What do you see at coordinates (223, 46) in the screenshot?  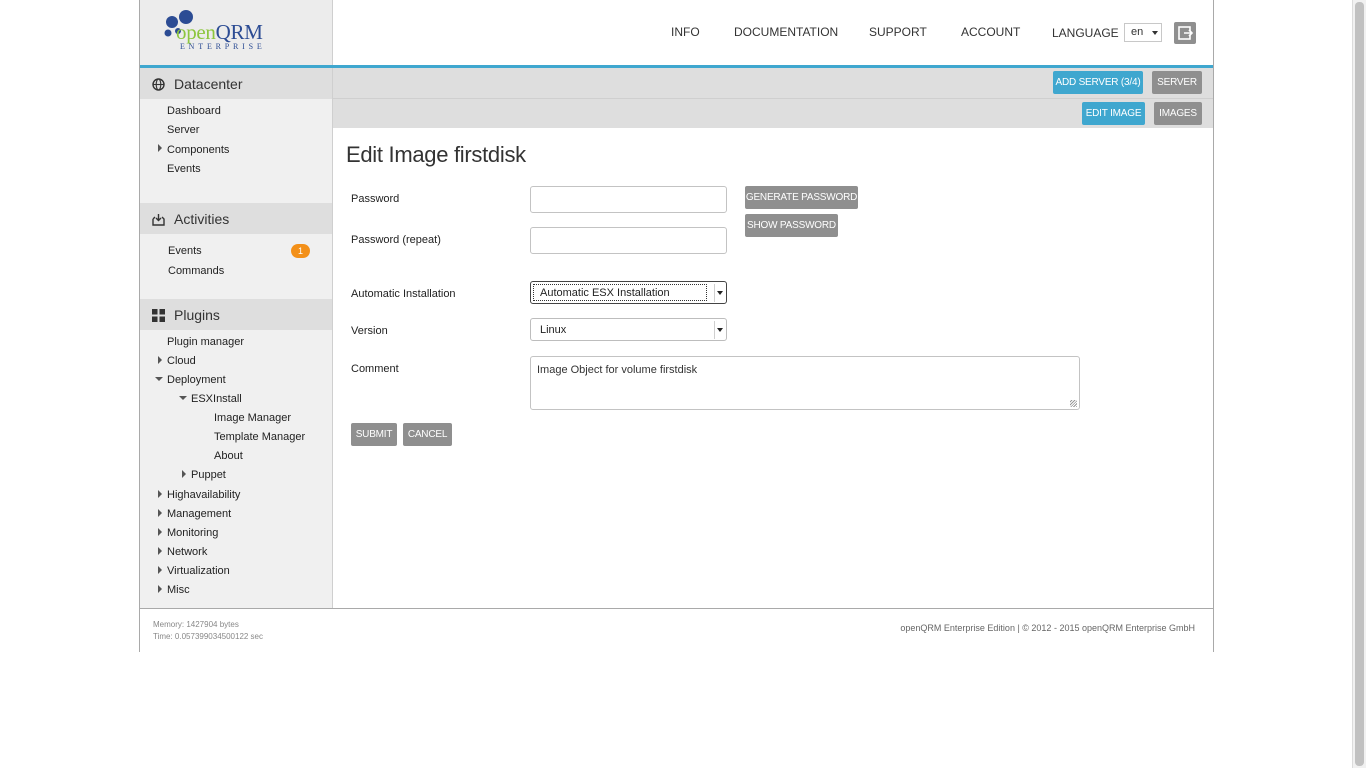 I see `logo-subtitle: ENTERPRISE` at bounding box center [223, 46].